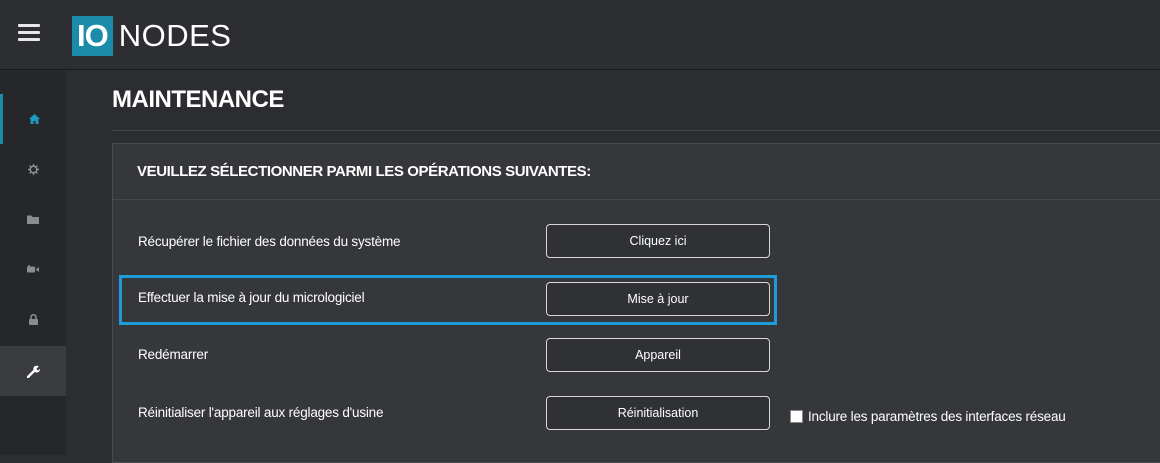 The height and width of the screenshot is (463, 1160). I want to click on factory-reset-button: Réinitialisation, so click(658, 413).